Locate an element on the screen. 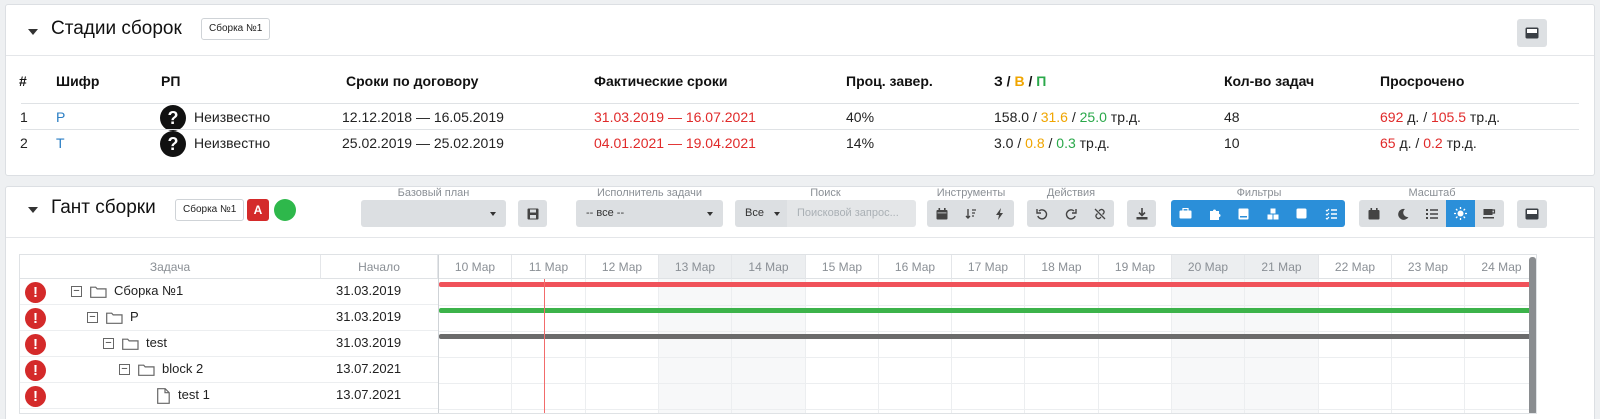 The height and width of the screenshot is (419, 1600). unlink-icon is located at coordinates (1099, 213).